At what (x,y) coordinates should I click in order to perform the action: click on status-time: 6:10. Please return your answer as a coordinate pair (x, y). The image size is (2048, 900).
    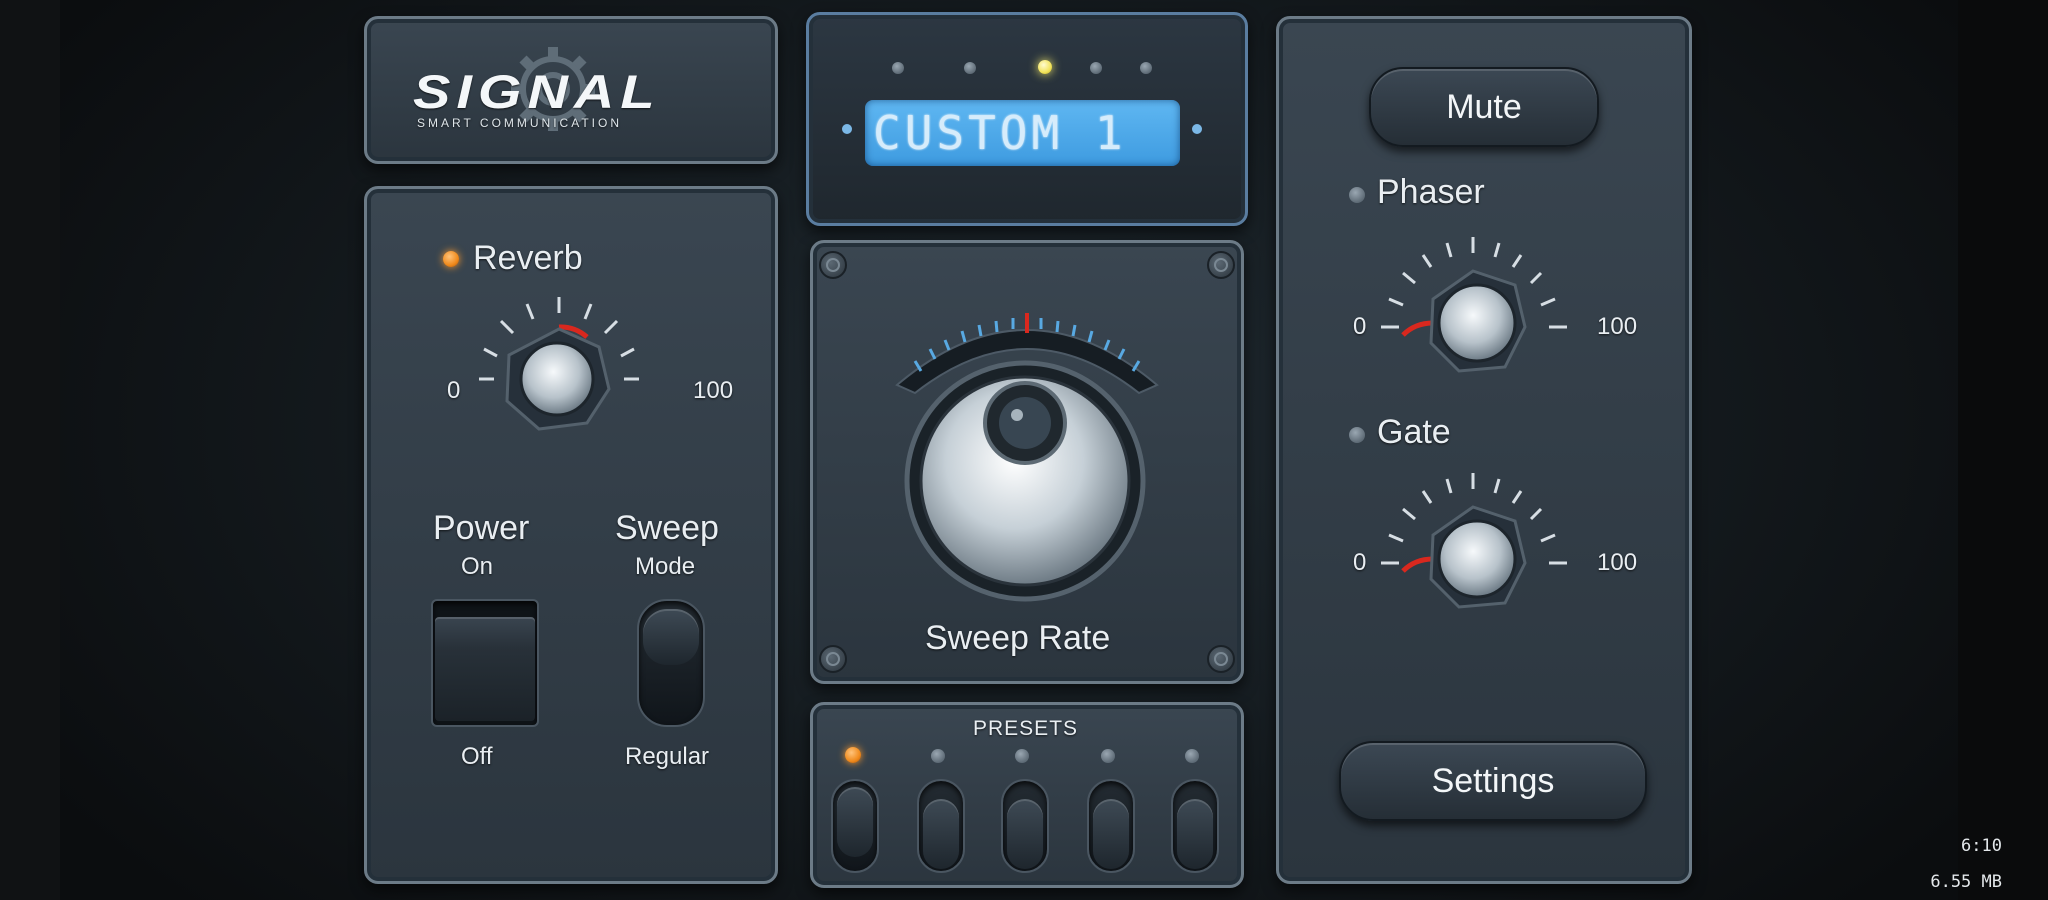
    Looking at the image, I should click on (1981, 846).